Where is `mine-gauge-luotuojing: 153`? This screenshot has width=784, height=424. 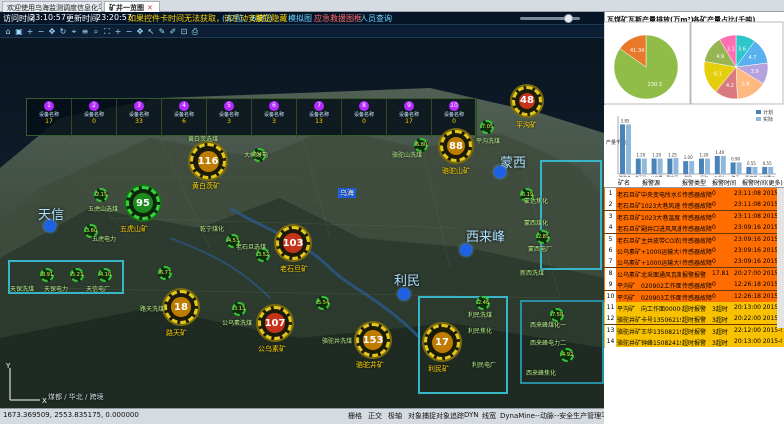
mine-gauge-luotuojing: 153 is located at coordinates (373, 340).